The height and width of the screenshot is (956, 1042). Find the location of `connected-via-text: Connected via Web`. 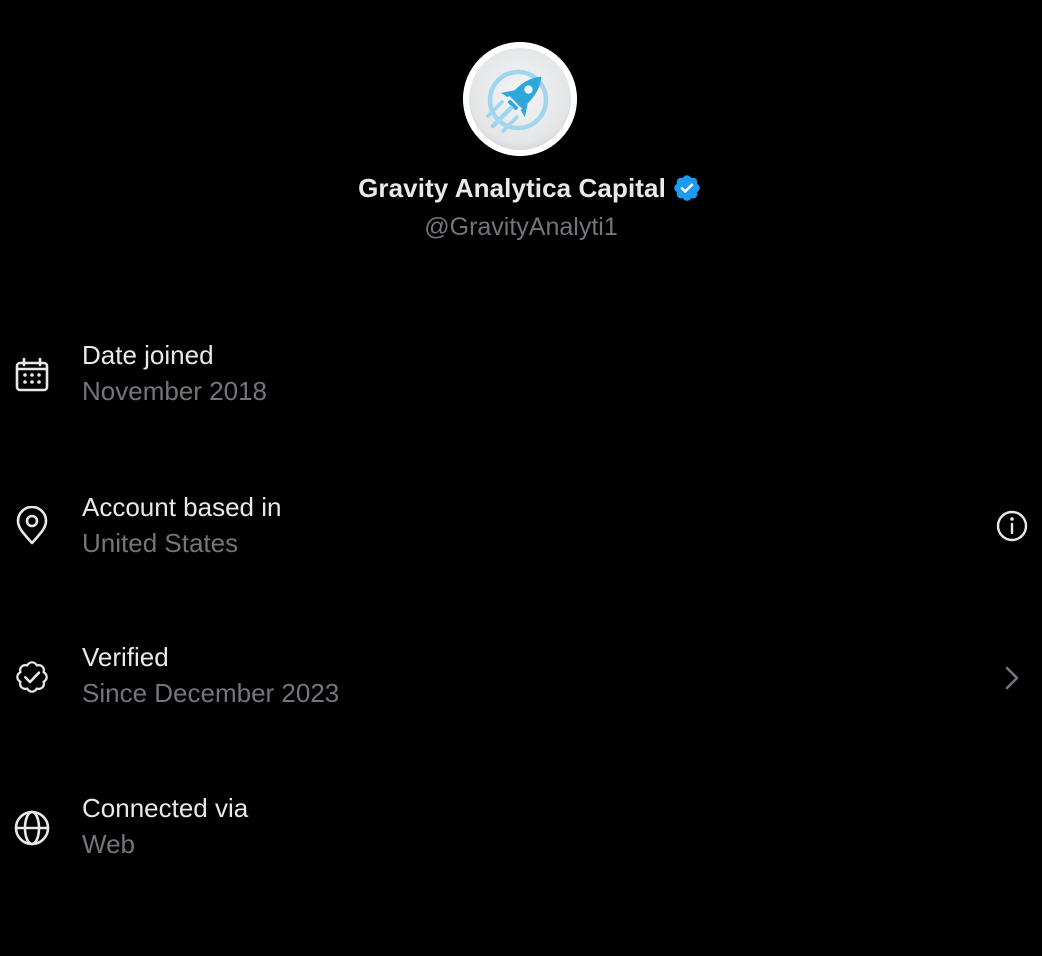

connected-via-text: Connected via Web is located at coordinates (165, 826).